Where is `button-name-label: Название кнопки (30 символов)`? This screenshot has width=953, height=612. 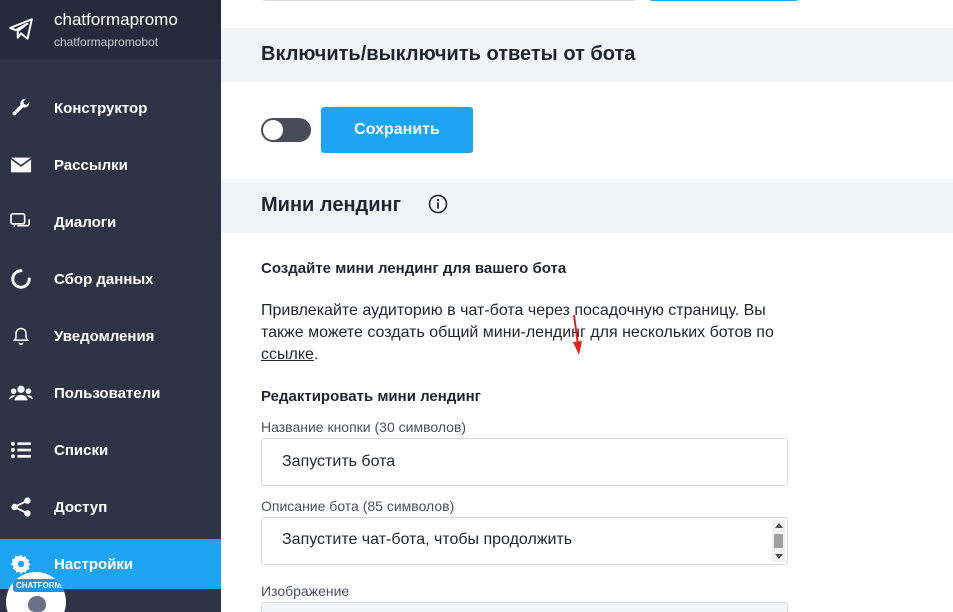
button-name-label: Название кнопки (30 символов) is located at coordinates (364, 427).